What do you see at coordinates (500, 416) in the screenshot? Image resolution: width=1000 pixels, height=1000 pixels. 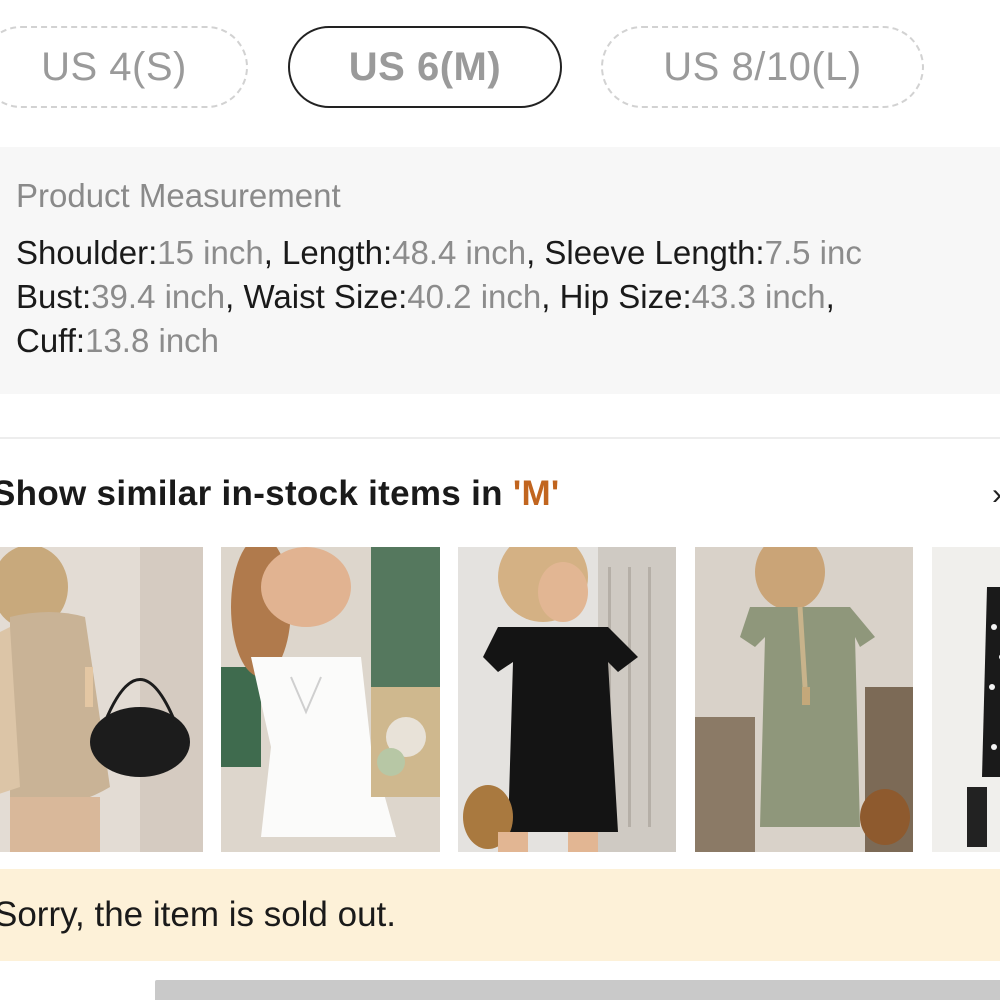 I see `section-divider` at bounding box center [500, 416].